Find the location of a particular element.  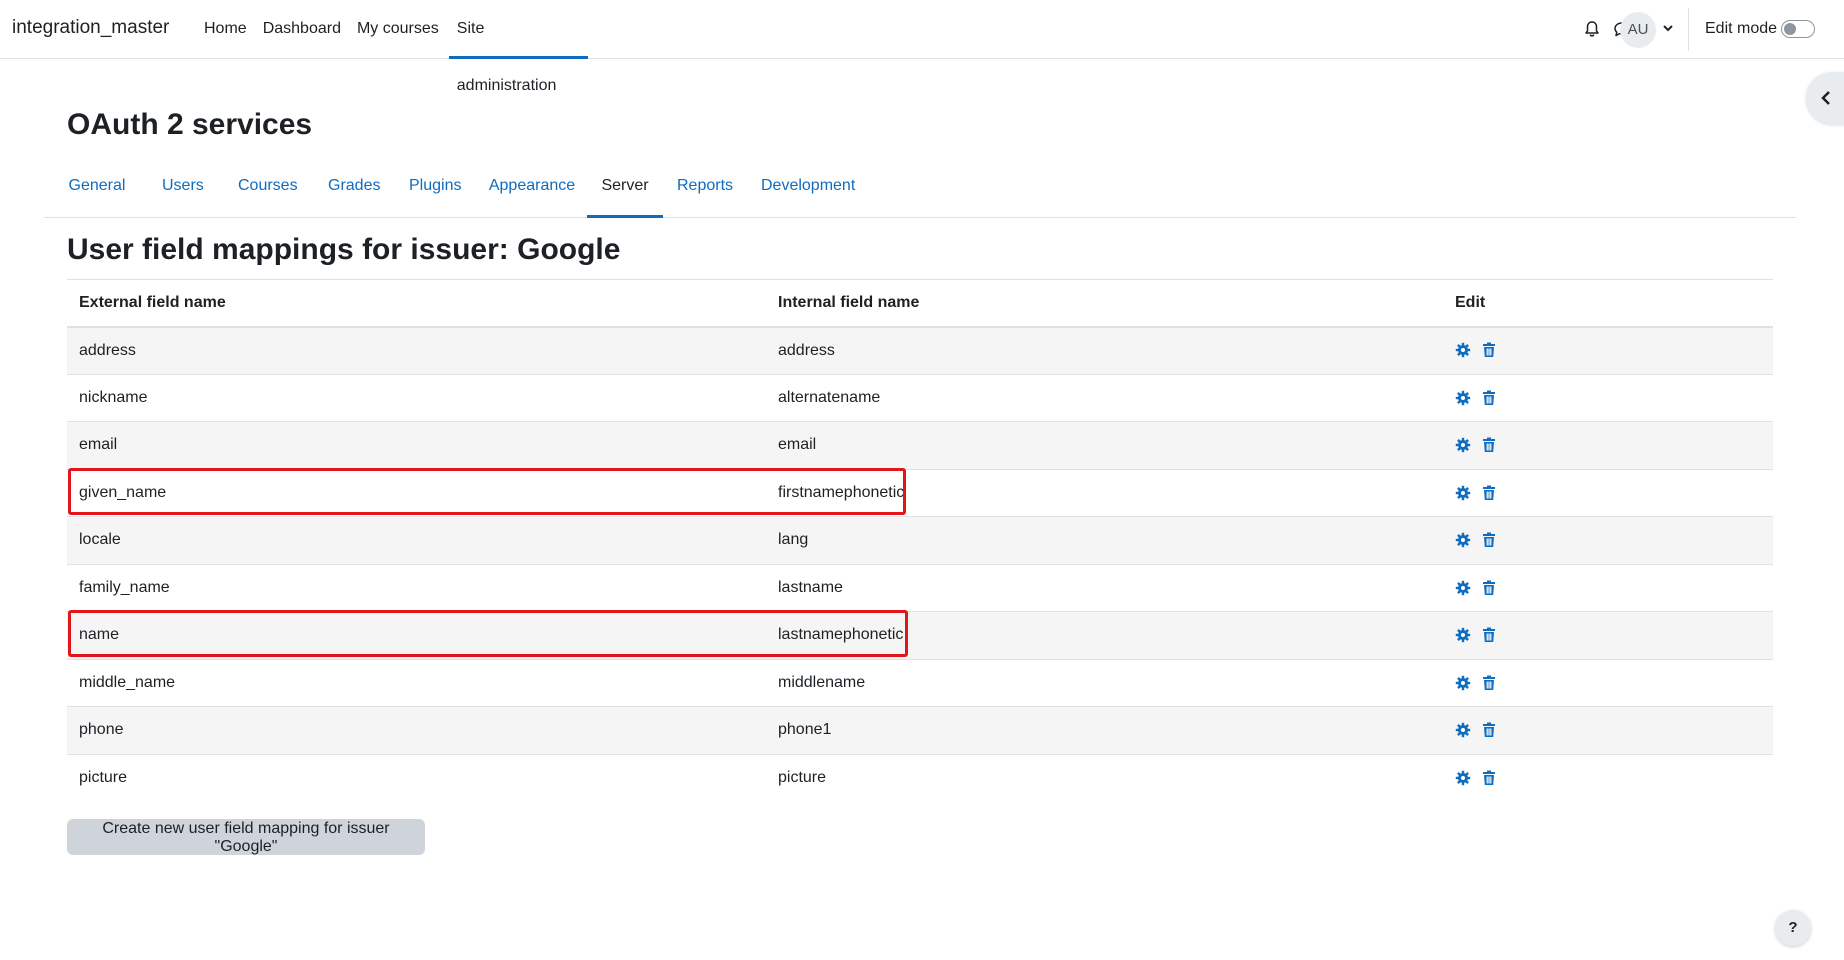

internal-field-cell: firstnamephonetic is located at coordinates (1104, 492).